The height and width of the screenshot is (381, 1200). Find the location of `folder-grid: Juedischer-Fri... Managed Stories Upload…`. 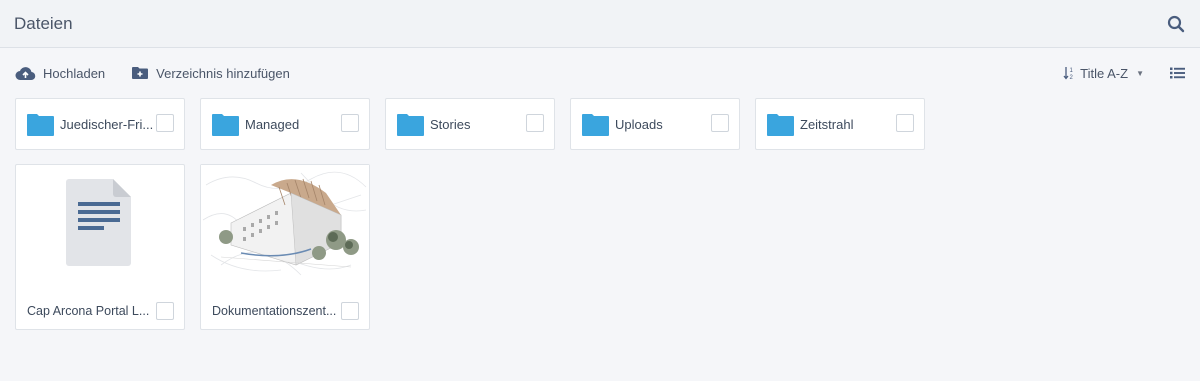

folder-grid: Juedischer-Fri... Managed Stories Upload… is located at coordinates (477, 124).